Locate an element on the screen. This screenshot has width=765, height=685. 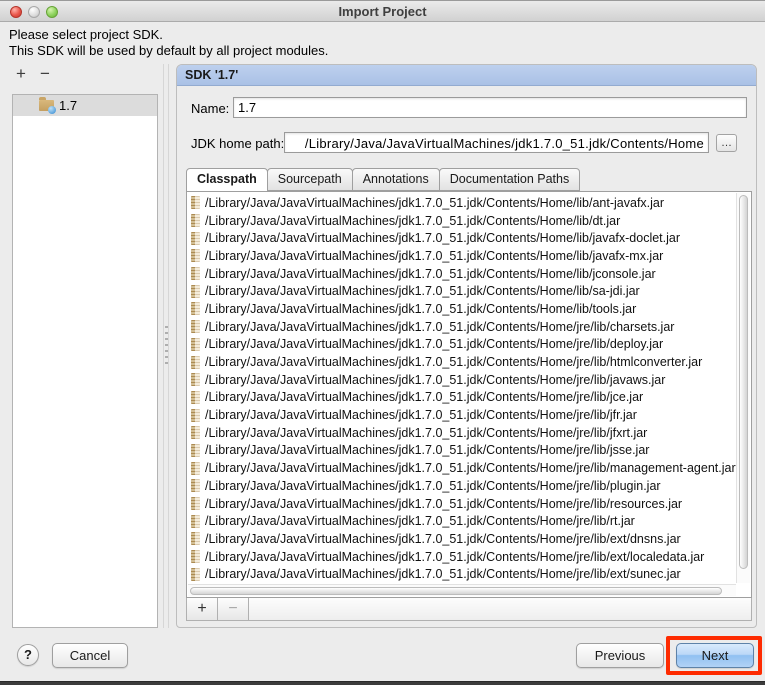
sdk-list-item: 1.7 is located at coordinates (85, 105).